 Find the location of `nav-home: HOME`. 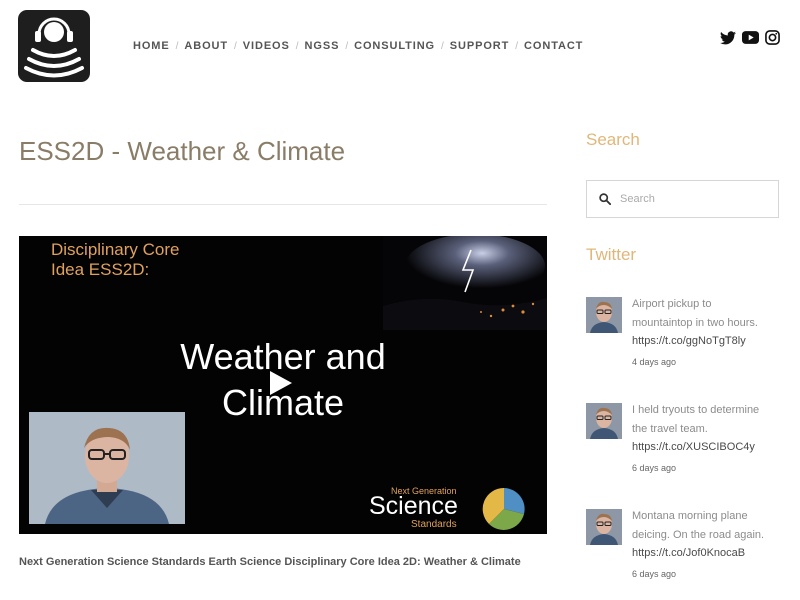

nav-home: HOME is located at coordinates (151, 46).